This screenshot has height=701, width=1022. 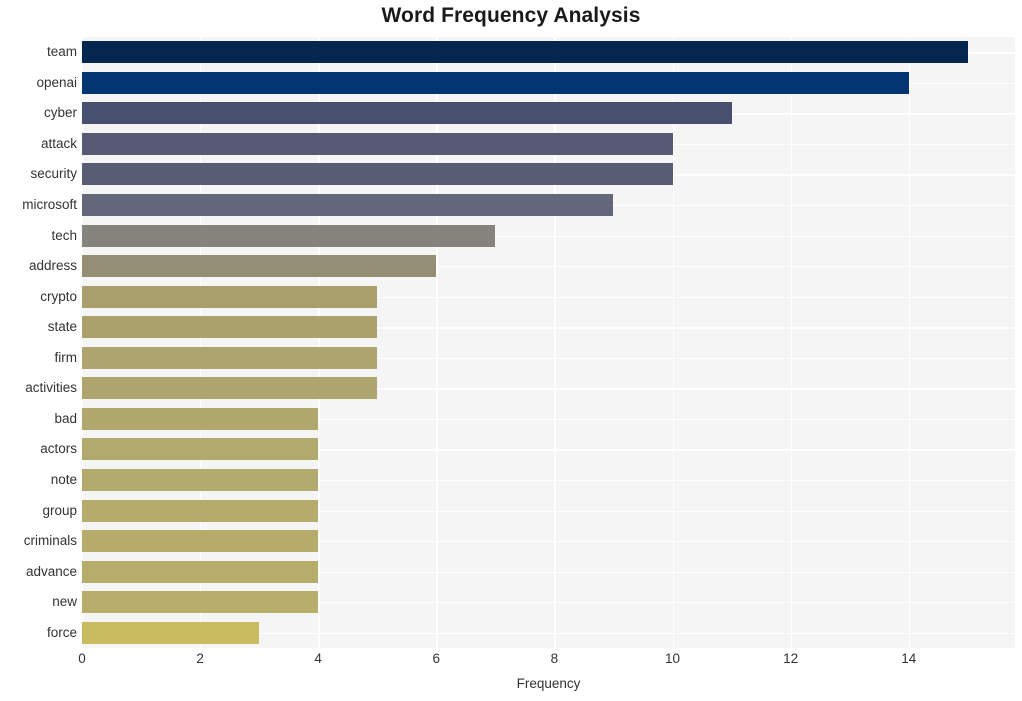 What do you see at coordinates (58, 449) in the screenshot?
I see `y-axis-tick-label: actors` at bounding box center [58, 449].